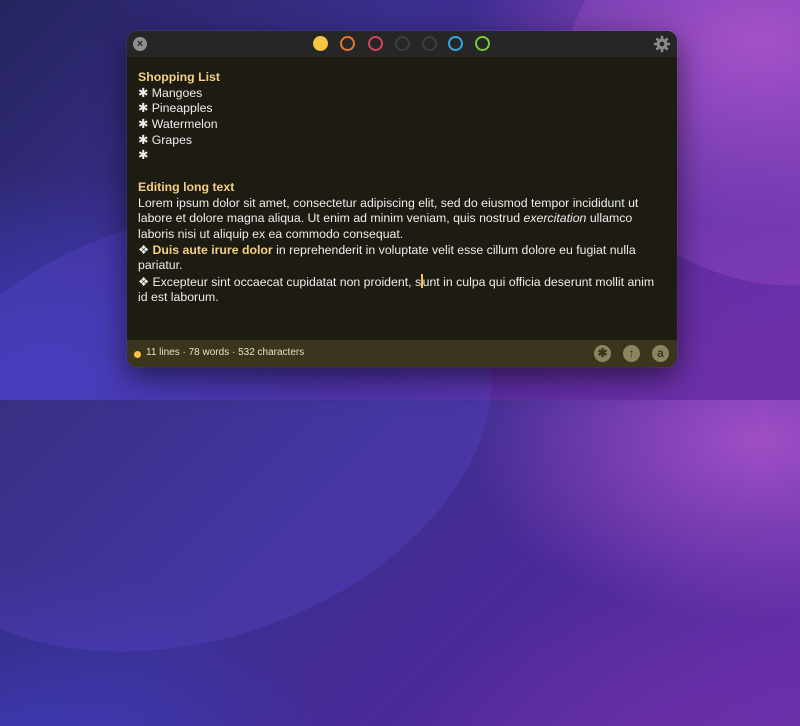 The width and height of the screenshot is (800, 726). I want to click on color-dot-green, so click(482, 43).